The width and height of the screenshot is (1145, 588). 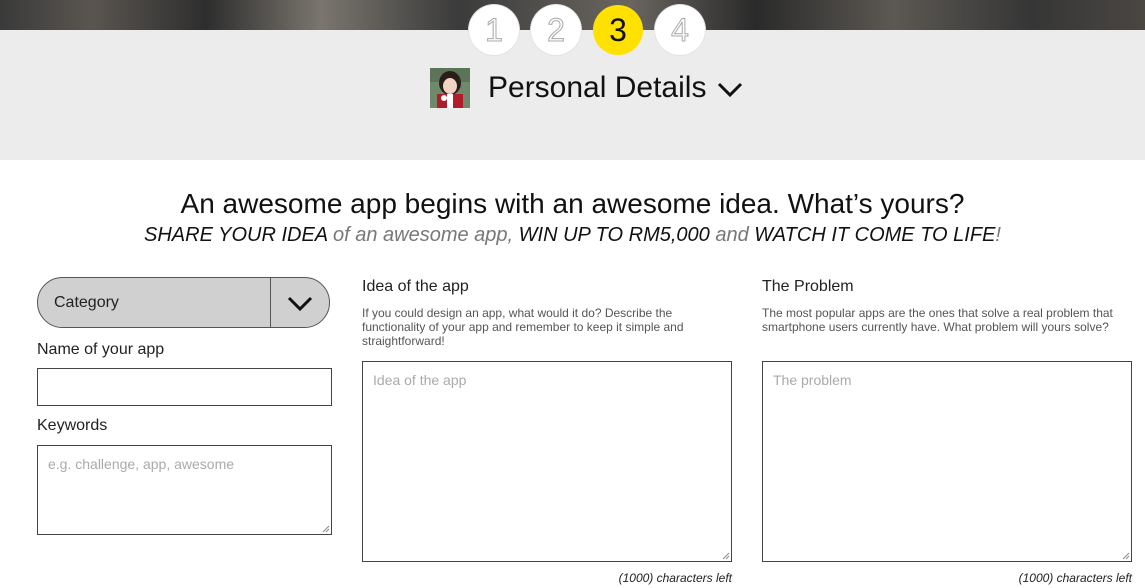 What do you see at coordinates (547, 461) in the screenshot?
I see `idea-textarea: Idea of the app` at bounding box center [547, 461].